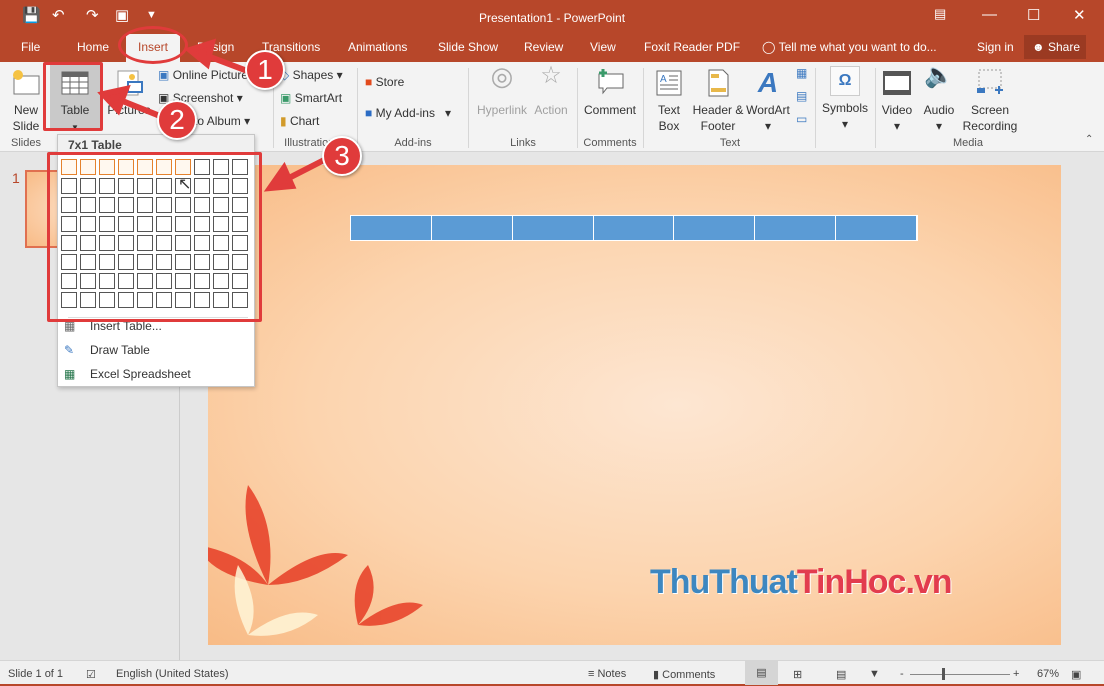 This screenshot has width=1104, height=686. I want to click on annotation-1: 1, so click(265, 70).